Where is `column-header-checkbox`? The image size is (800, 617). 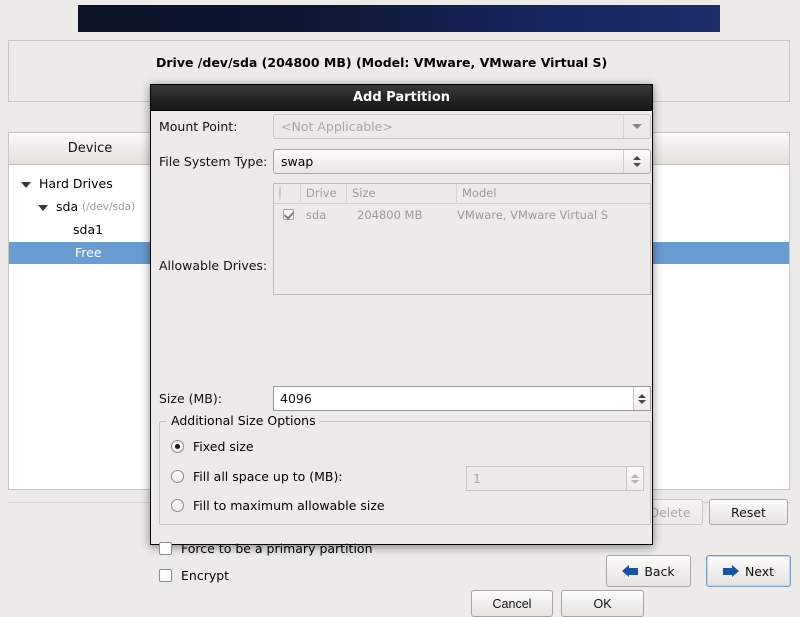 column-header-checkbox is located at coordinates (287, 193).